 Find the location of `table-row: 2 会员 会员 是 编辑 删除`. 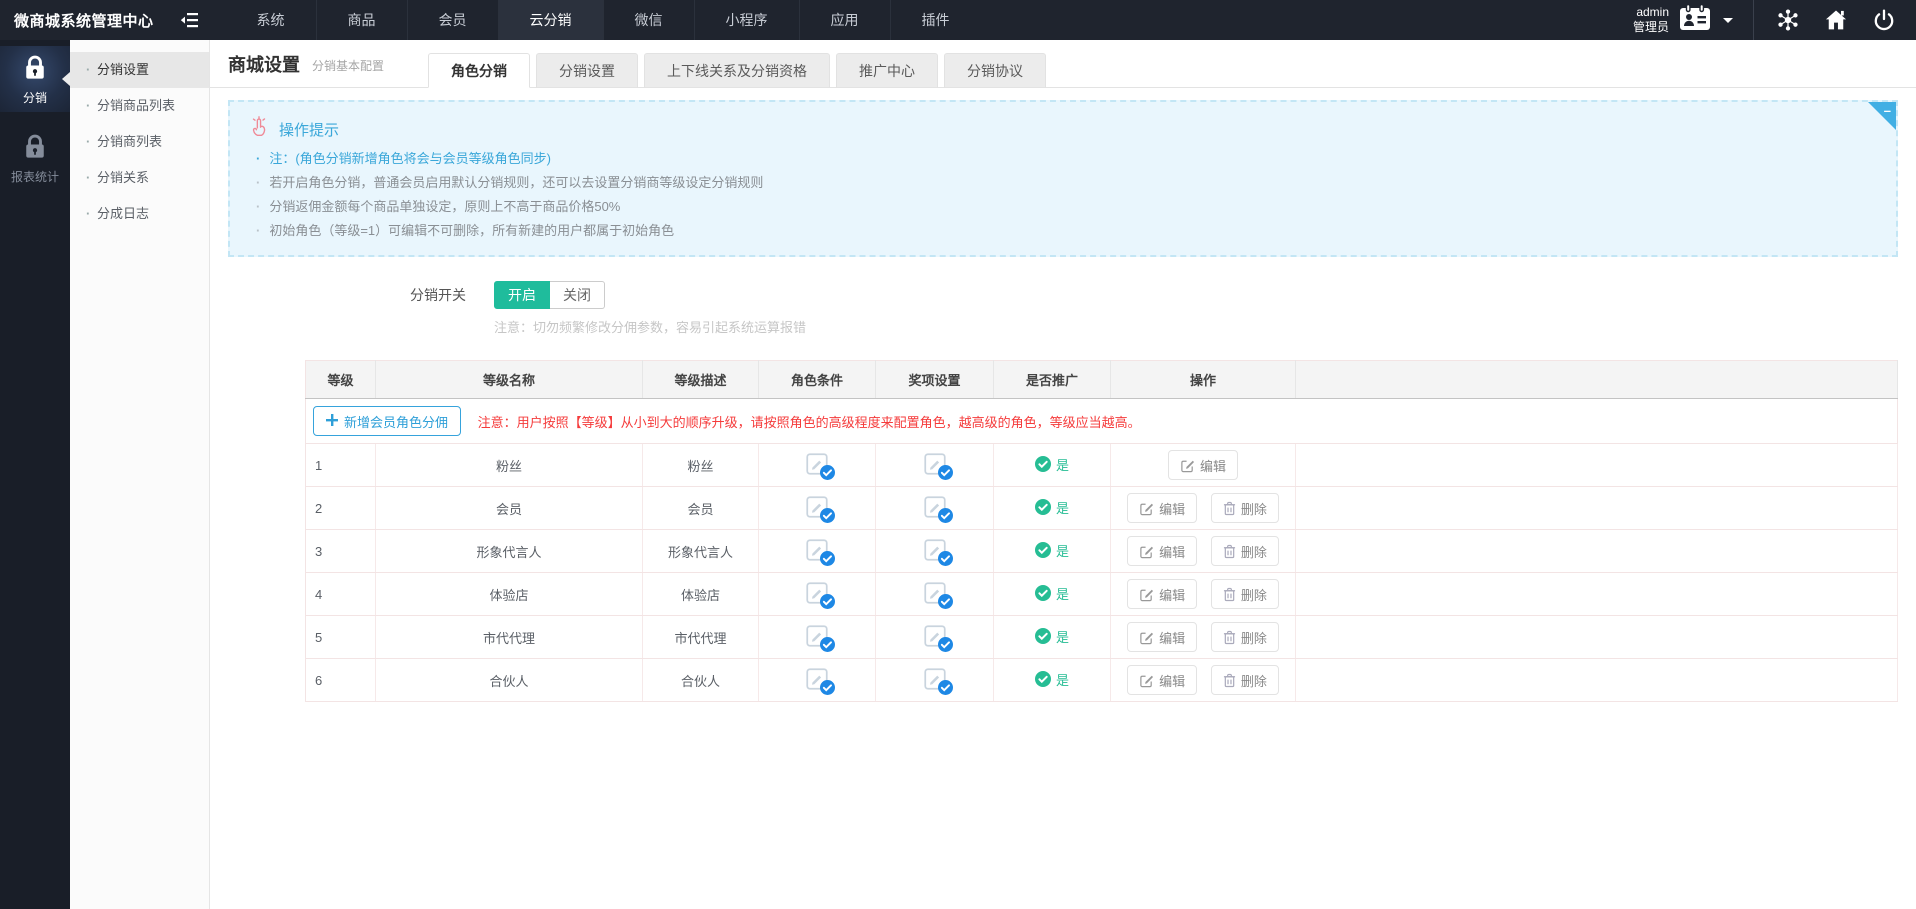

table-row: 2 会员 会员 是 编辑 删除 is located at coordinates (1101, 508).